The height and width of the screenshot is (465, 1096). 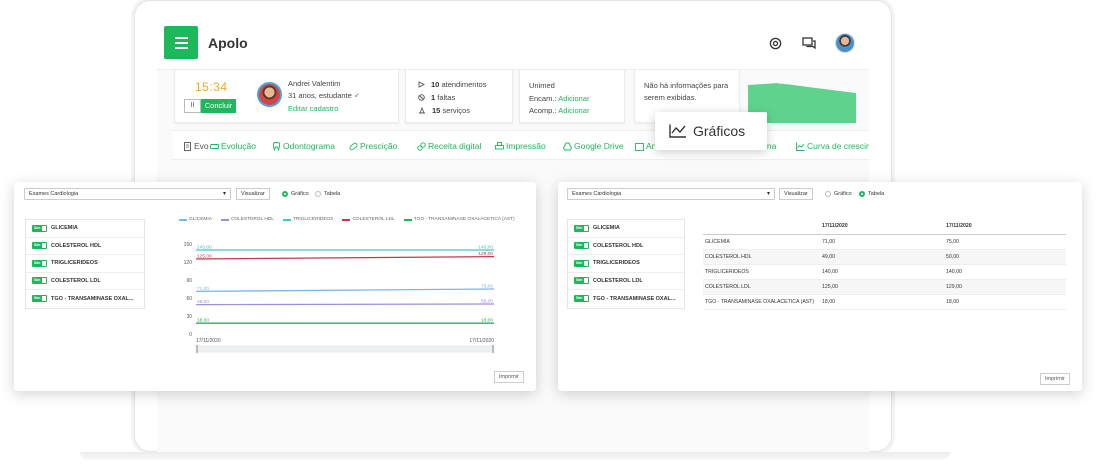 What do you see at coordinates (459, 96) in the screenshot?
I see `stats-card: 10 atendimentos 1 faltas 15 serviços` at bounding box center [459, 96].